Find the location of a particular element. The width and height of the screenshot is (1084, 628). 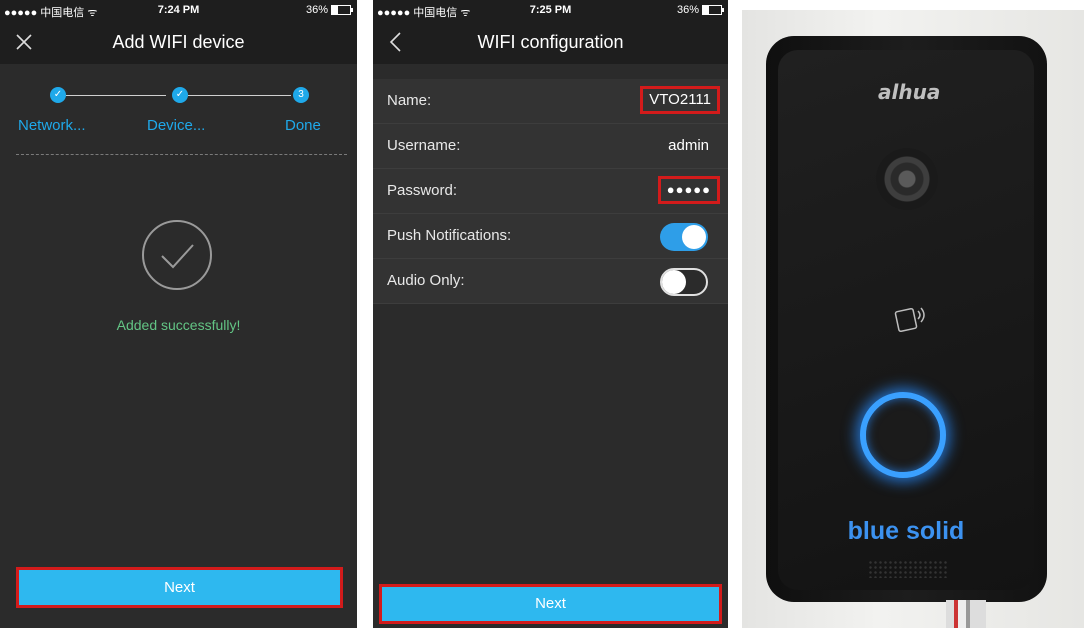

status-bar: ●●●●● 中国电信 ᯤ 7:24 PM 36% is located at coordinates (178, 10).